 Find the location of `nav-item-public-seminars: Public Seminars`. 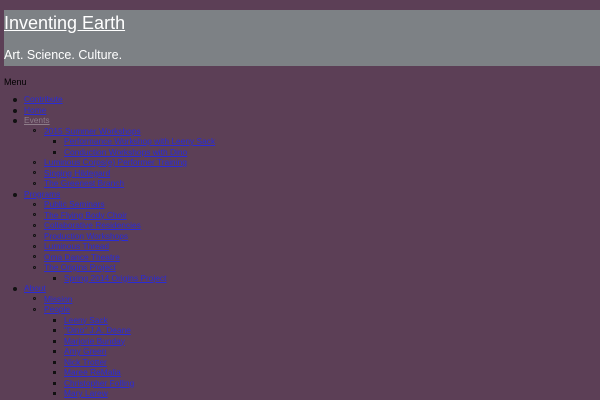

nav-item-public-seminars: Public Seminars is located at coordinates (119, 204).